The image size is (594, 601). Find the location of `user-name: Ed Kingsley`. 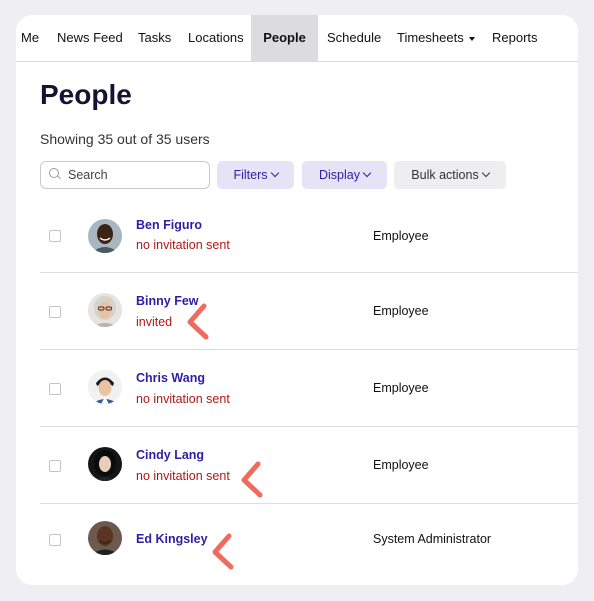

user-name: Ed Kingsley is located at coordinates (172, 539).